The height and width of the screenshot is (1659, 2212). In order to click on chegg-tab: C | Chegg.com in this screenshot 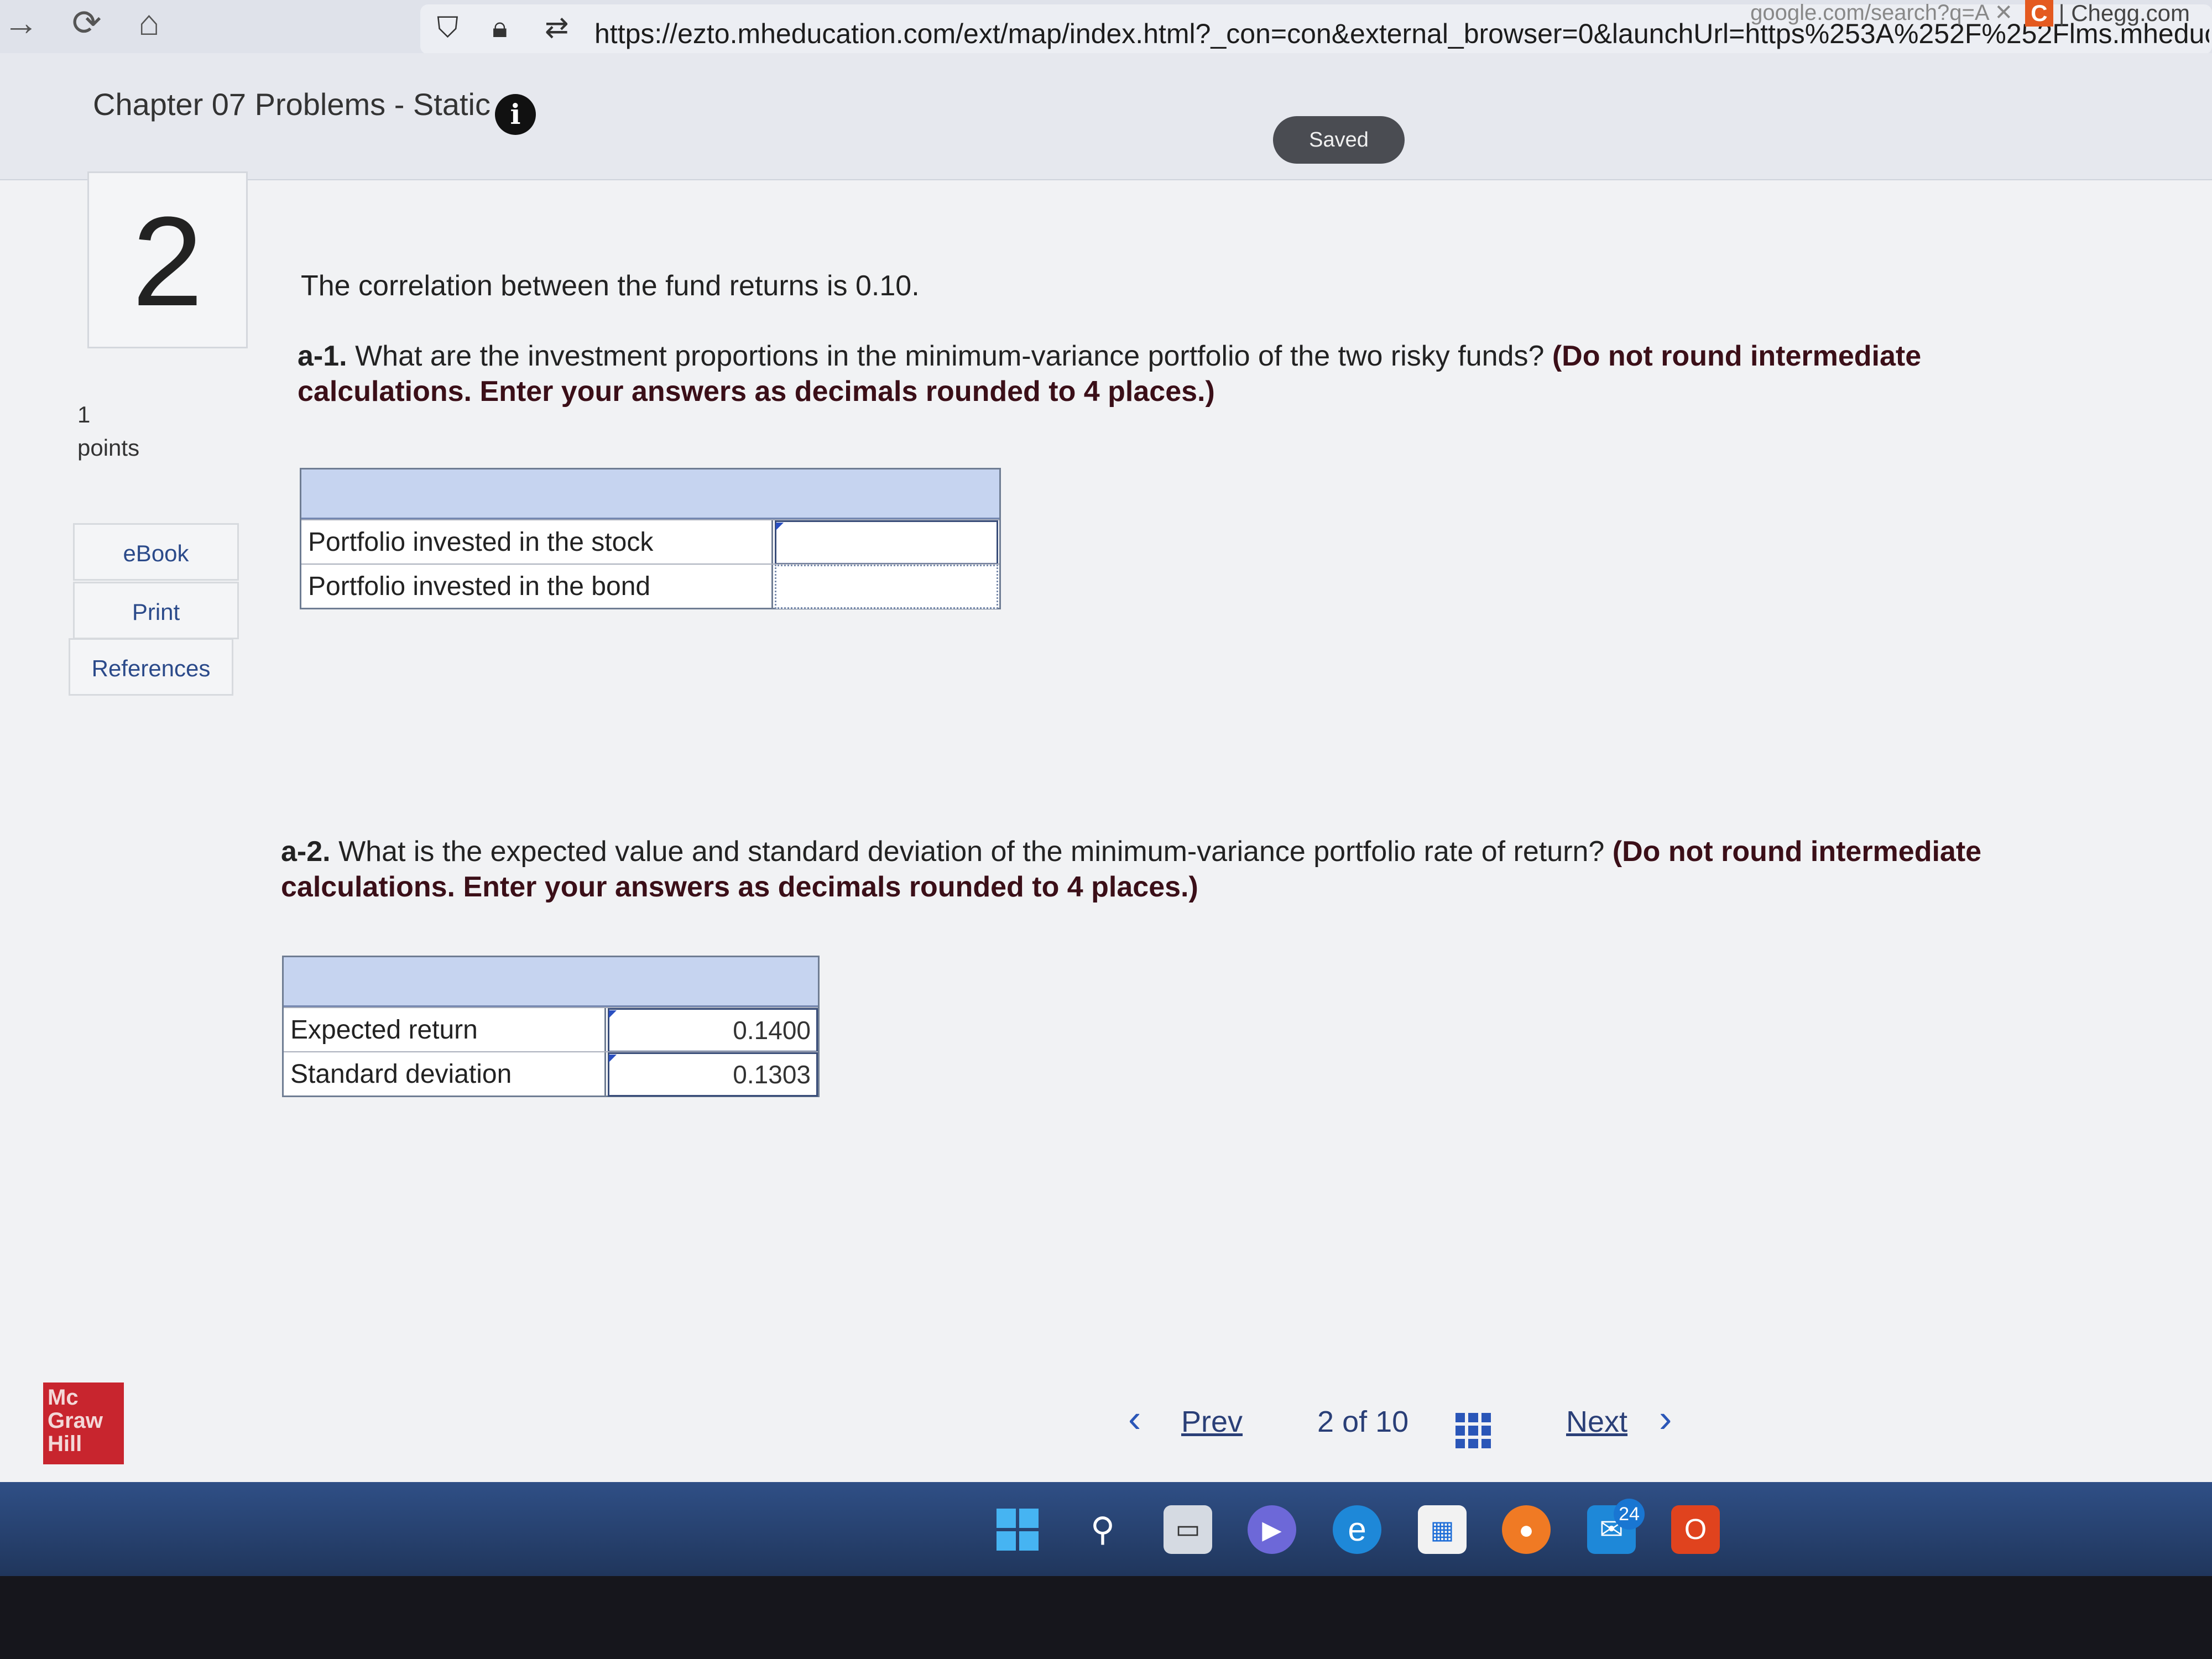, I will do `click(2107, 14)`.